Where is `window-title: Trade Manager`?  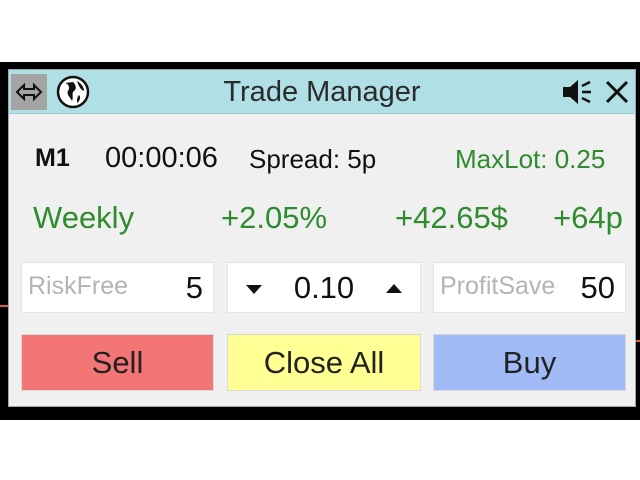 window-title: Trade Manager is located at coordinates (322, 91).